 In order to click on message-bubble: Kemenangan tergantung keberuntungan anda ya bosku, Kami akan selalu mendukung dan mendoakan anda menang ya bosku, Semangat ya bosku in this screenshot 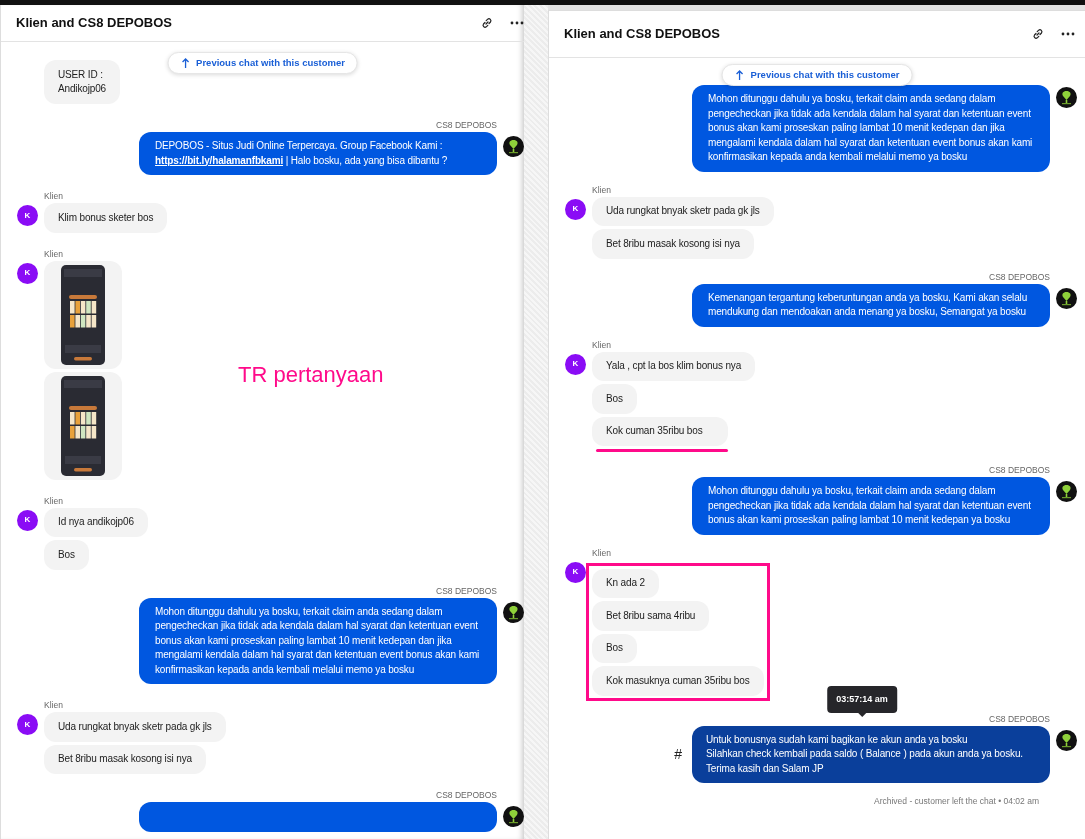, I will do `click(871, 305)`.